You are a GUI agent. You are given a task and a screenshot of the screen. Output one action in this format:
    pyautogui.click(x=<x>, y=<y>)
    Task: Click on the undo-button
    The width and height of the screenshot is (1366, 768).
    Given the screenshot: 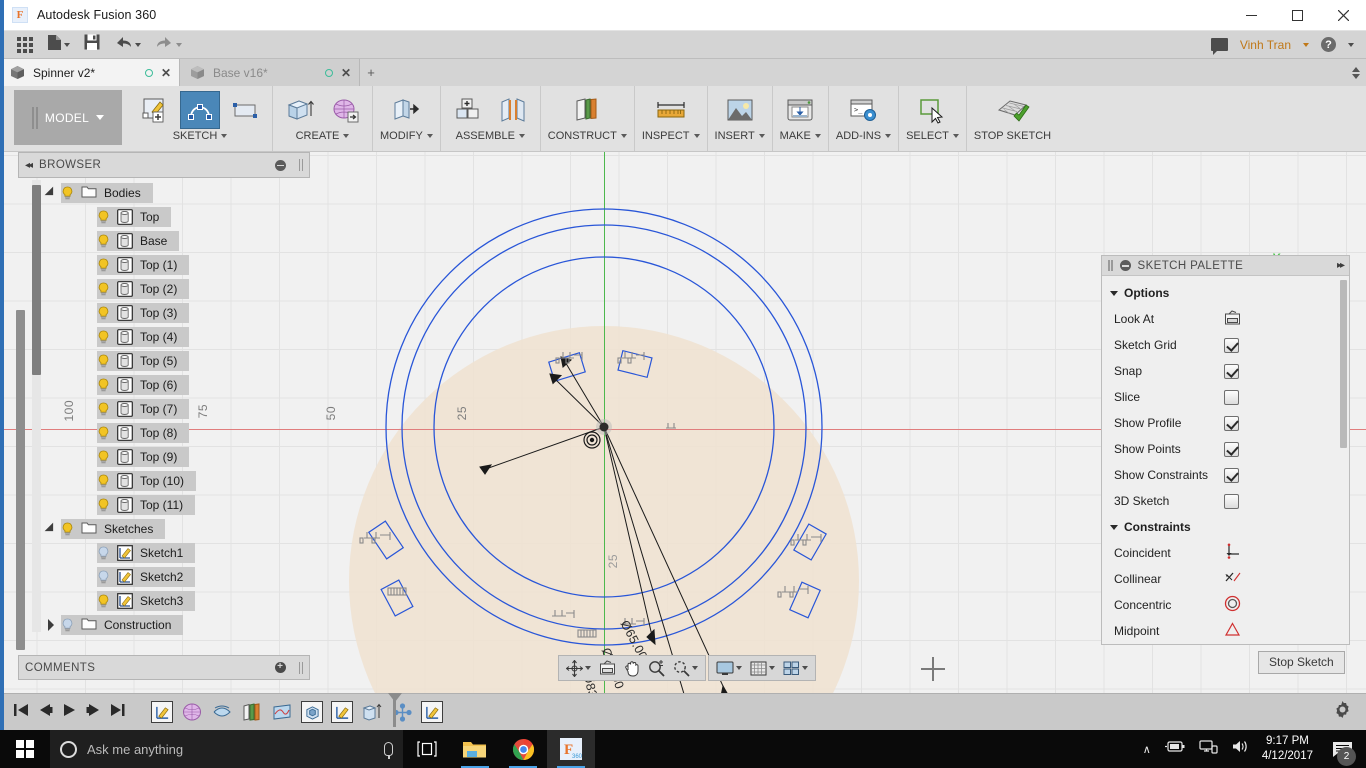 What is the action you would take?
    pyautogui.click(x=127, y=45)
    